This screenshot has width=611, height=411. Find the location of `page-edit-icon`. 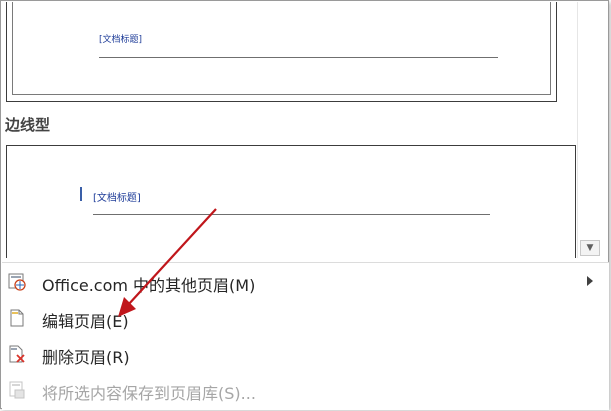

page-edit-icon is located at coordinates (17, 318).